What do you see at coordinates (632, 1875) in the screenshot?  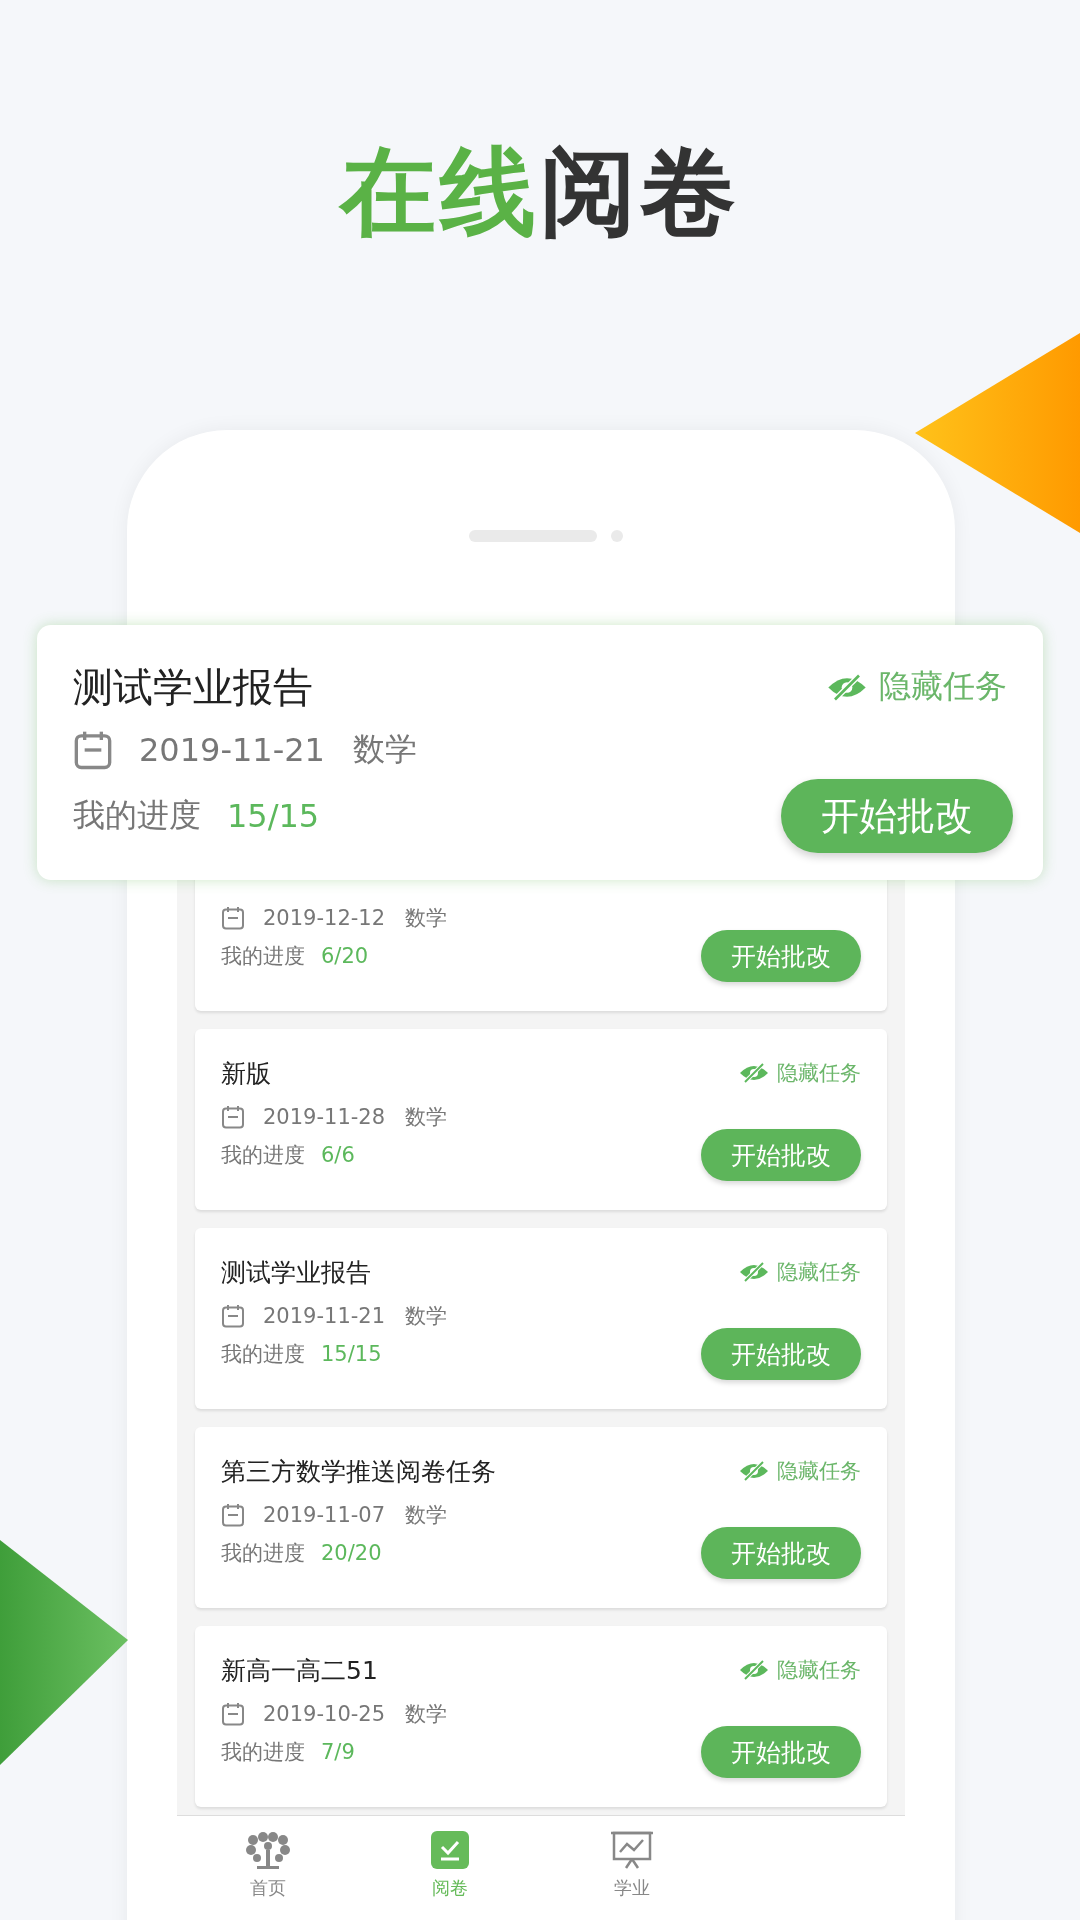 I see `nav-tab: 学业` at bounding box center [632, 1875].